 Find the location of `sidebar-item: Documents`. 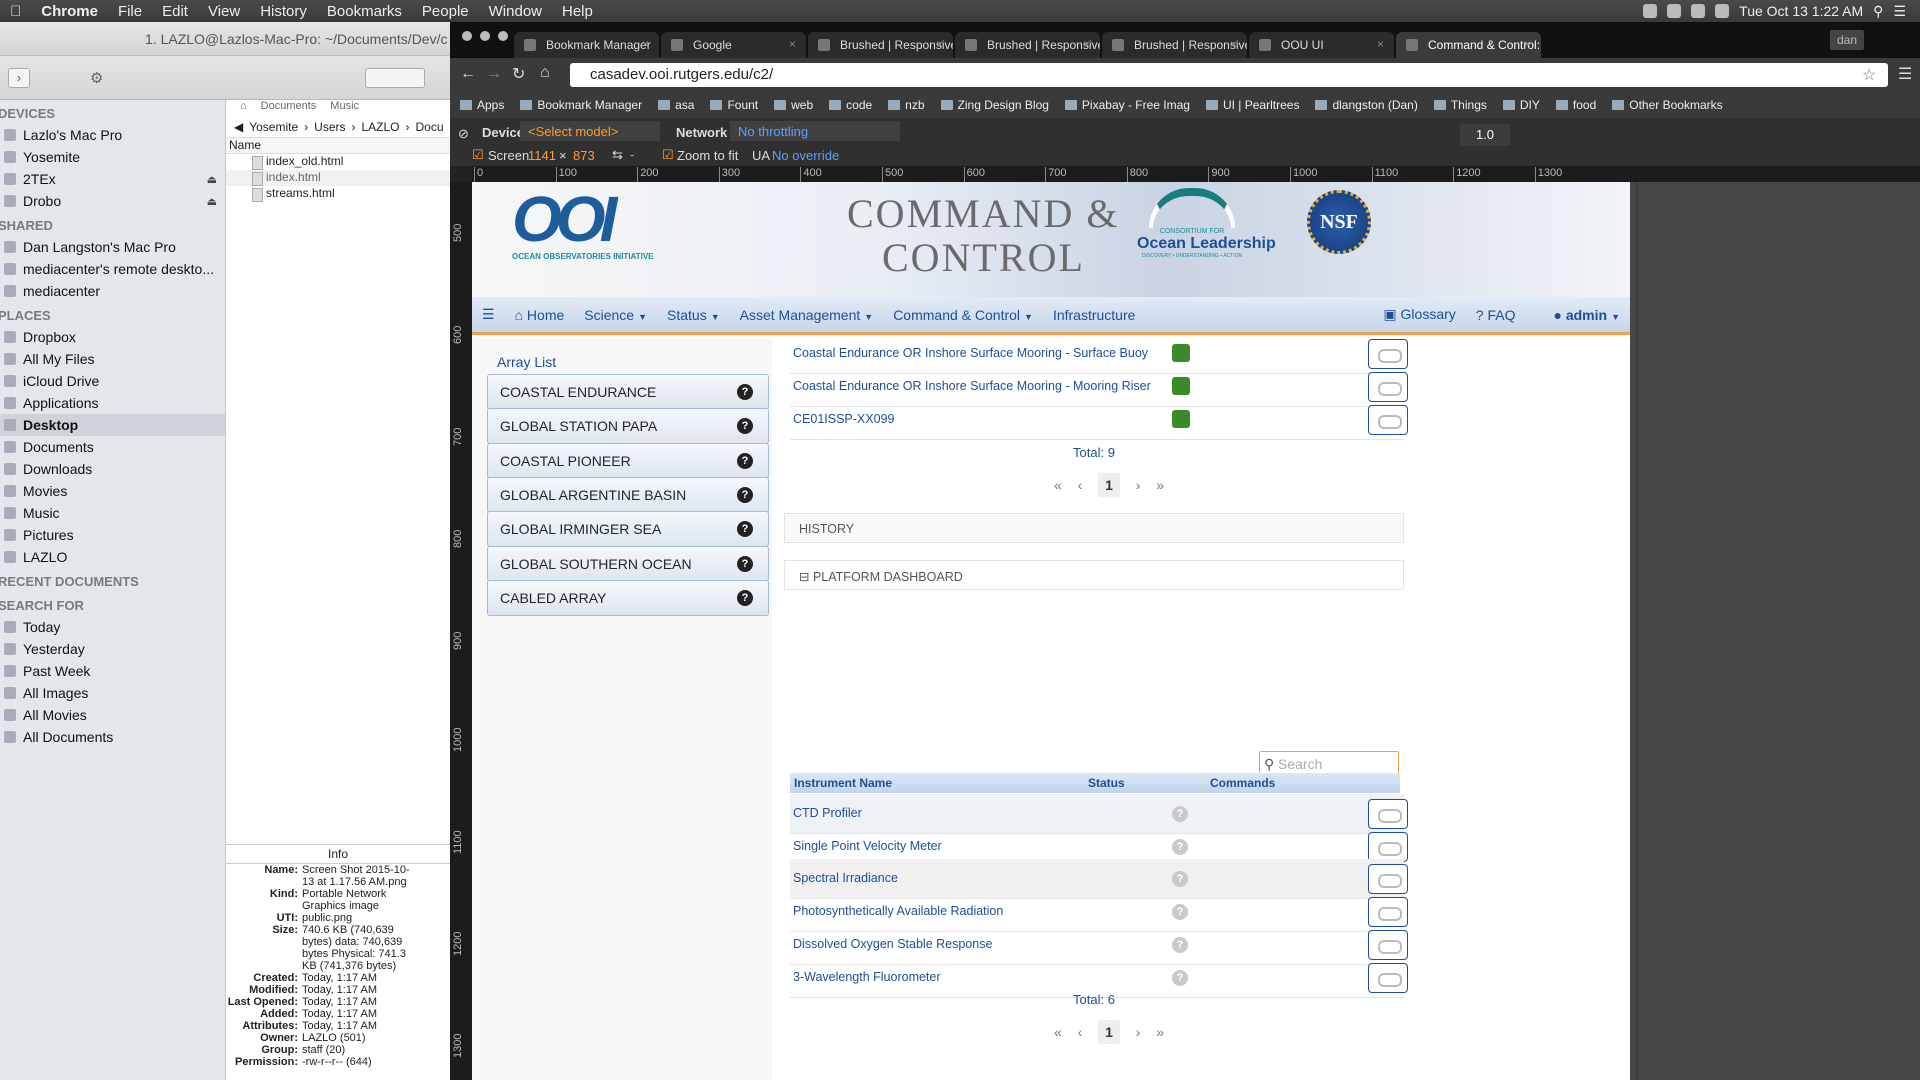

sidebar-item: Documents is located at coordinates (112, 447).